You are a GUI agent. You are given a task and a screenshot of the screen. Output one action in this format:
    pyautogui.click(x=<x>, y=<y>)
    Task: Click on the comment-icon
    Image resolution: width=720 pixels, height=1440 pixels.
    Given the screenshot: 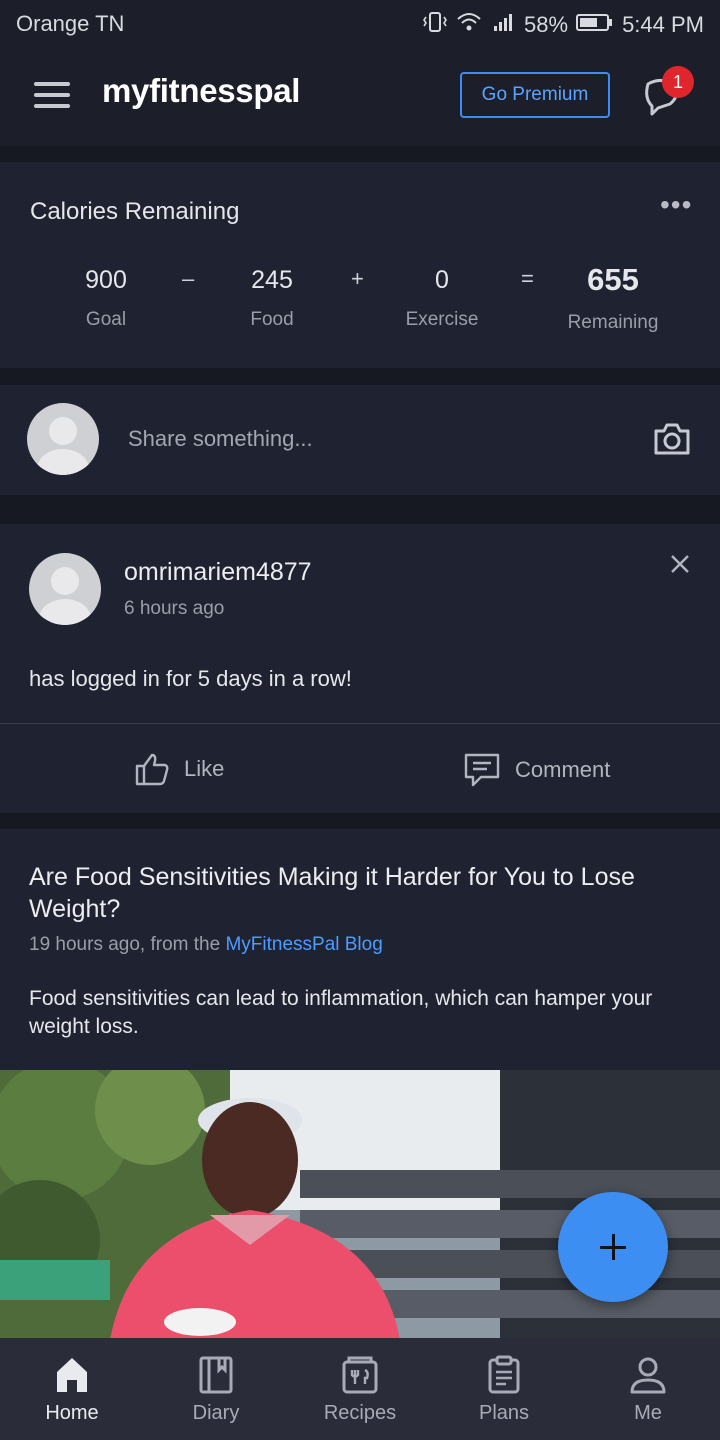 What is the action you would take?
    pyautogui.click(x=482, y=770)
    